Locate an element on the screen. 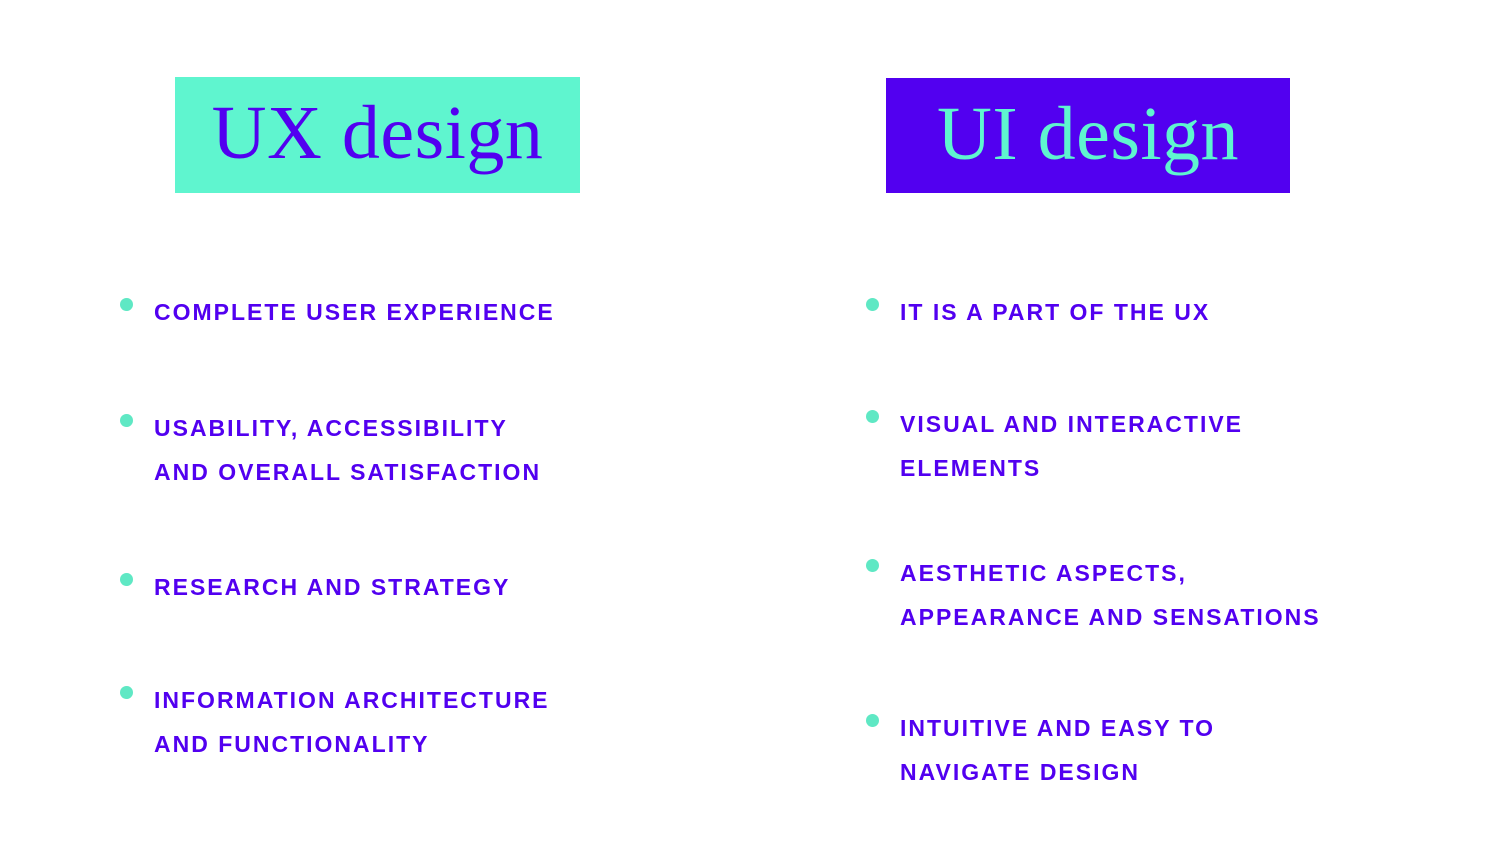  header-title-ux: UX design is located at coordinates (377, 133).